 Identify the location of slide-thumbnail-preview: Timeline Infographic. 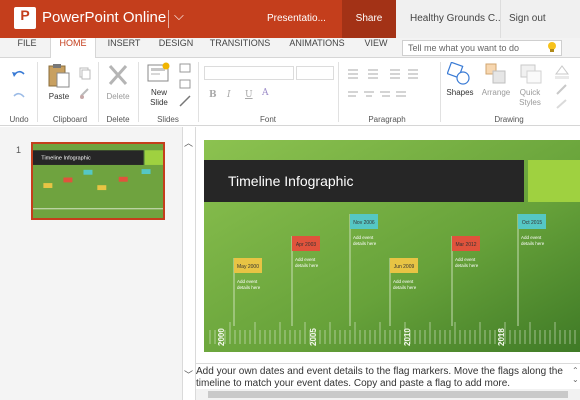
(98, 181).